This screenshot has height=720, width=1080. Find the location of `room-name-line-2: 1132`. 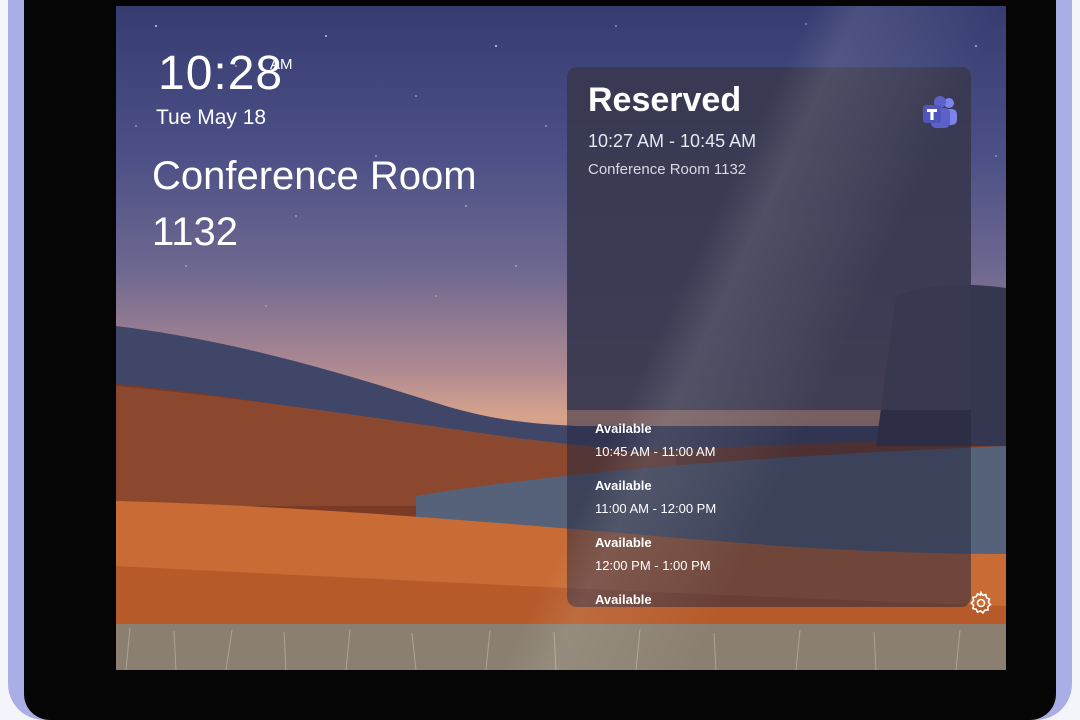

room-name-line-2: 1132 is located at coordinates (195, 232).